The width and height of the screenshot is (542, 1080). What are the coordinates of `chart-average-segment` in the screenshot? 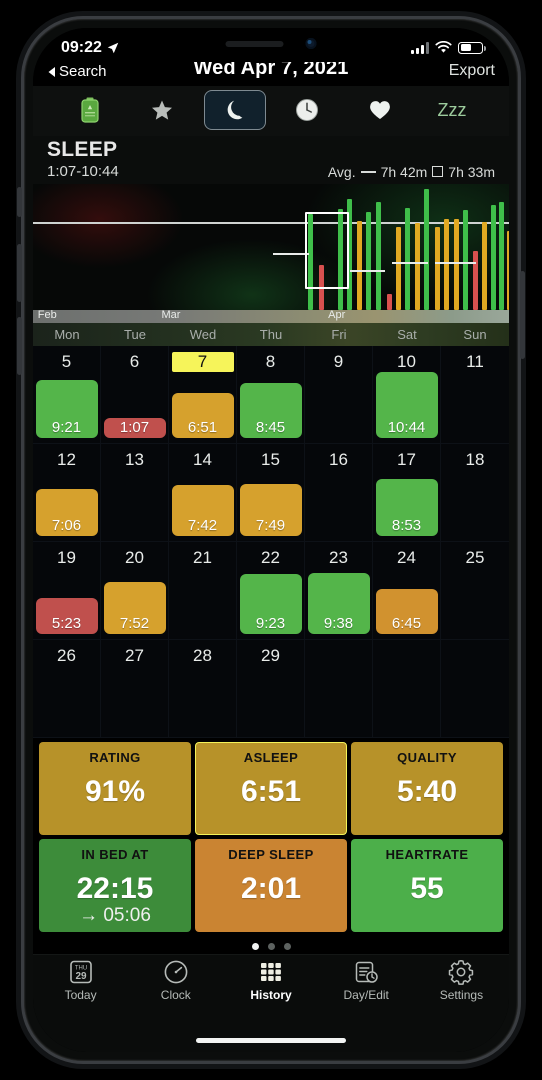 It's located at (367, 270).